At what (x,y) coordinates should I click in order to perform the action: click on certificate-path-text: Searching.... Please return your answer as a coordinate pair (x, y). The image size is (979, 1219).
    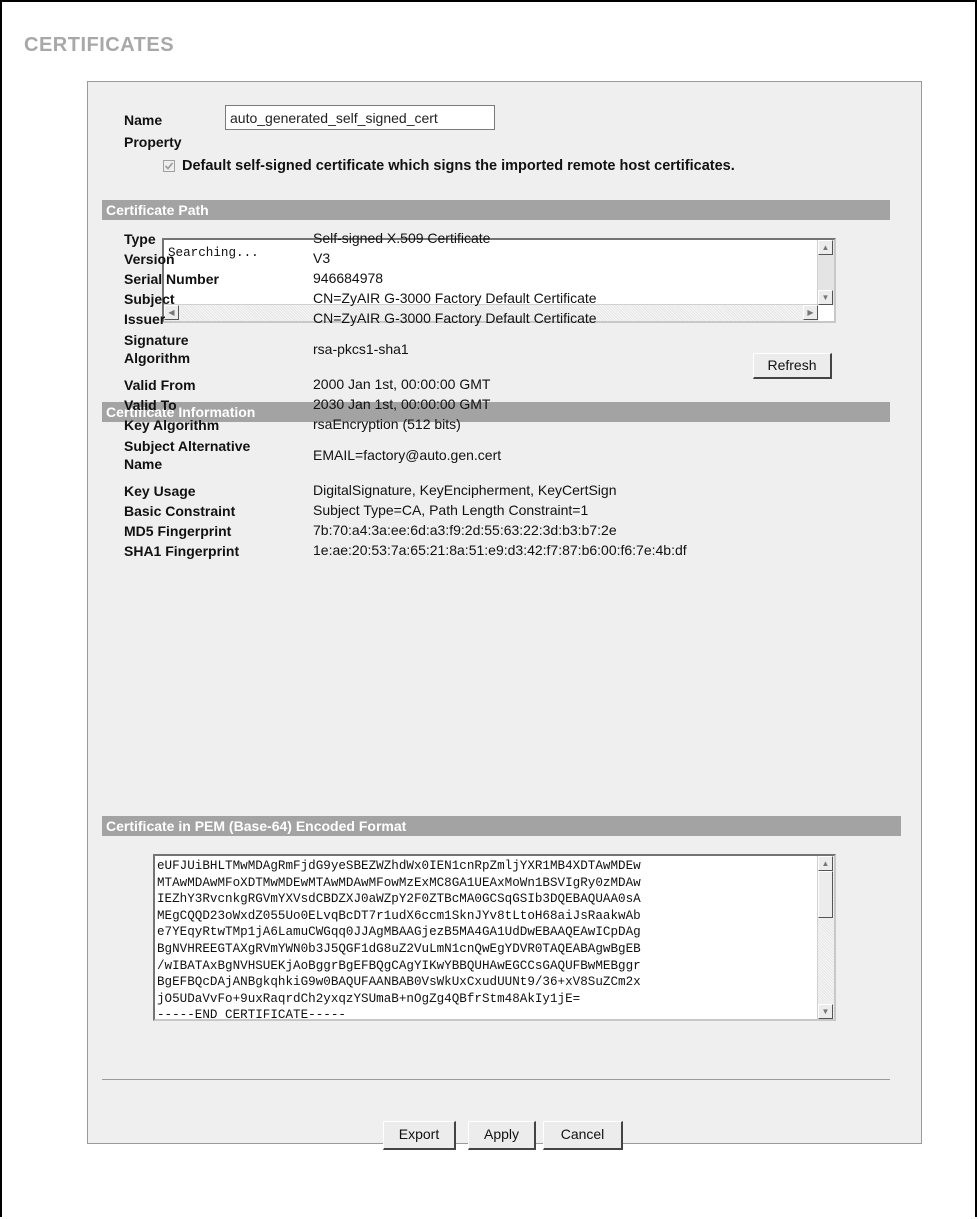
    Looking at the image, I should click on (213, 253).